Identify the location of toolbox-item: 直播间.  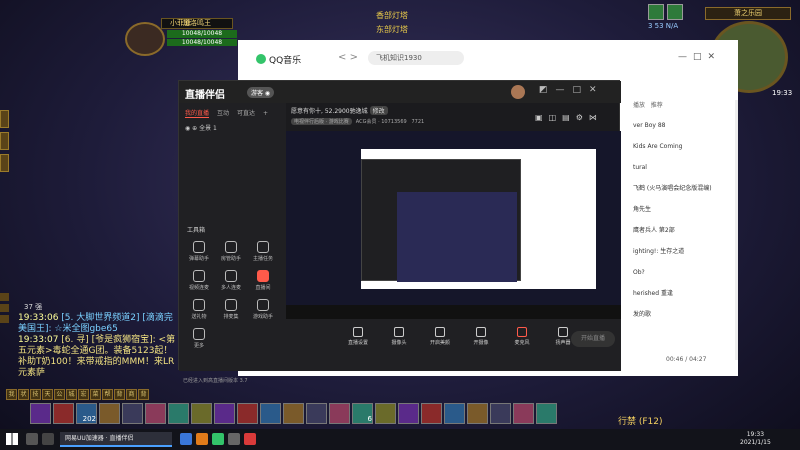
(263, 280).